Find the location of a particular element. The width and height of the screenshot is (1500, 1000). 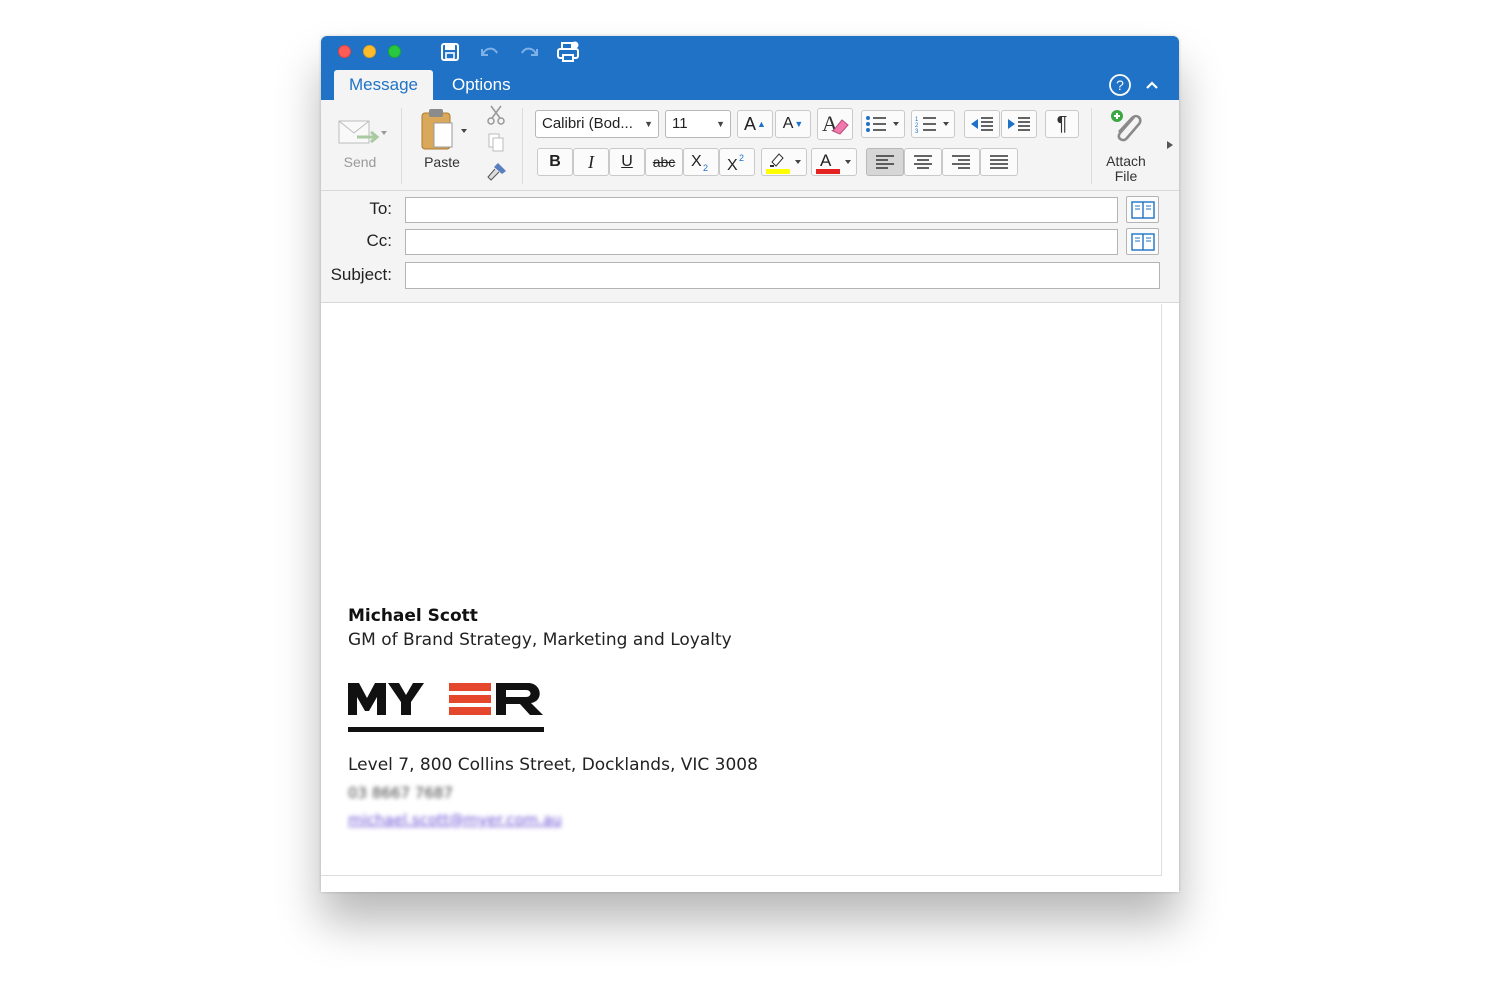

numbering-button: 123 is located at coordinates (933, 124).